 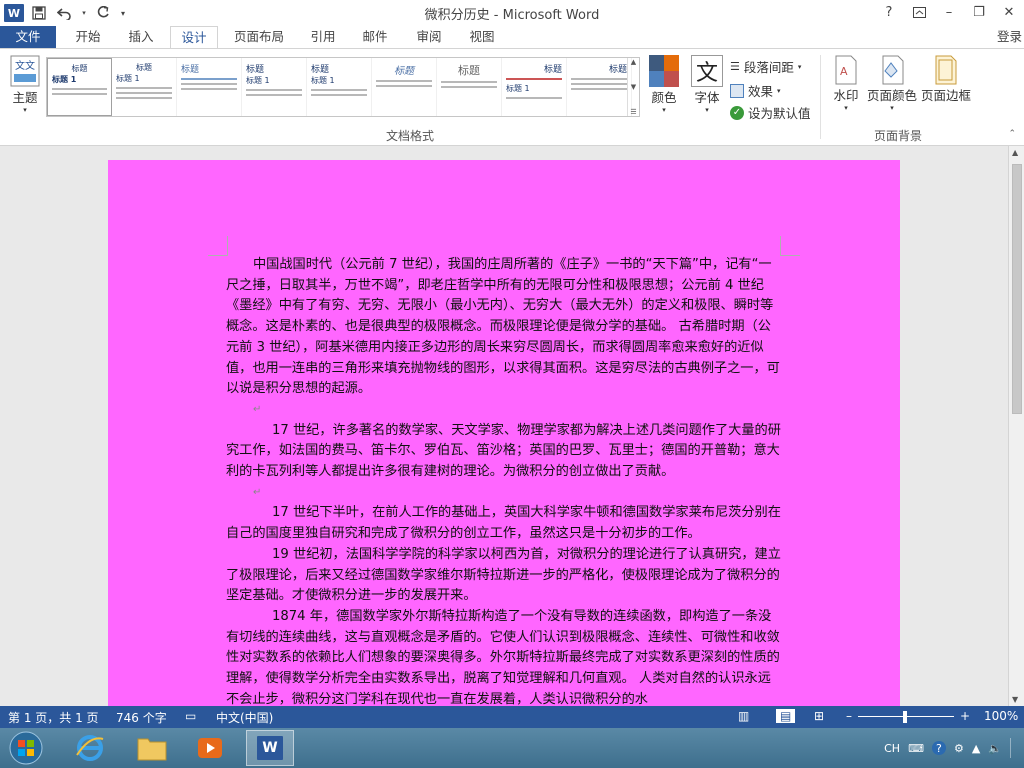 What do you see at coordinates (849, 716) in the screenshot?
I see `zoom-out-button: –` at bounding box center [849, 716].